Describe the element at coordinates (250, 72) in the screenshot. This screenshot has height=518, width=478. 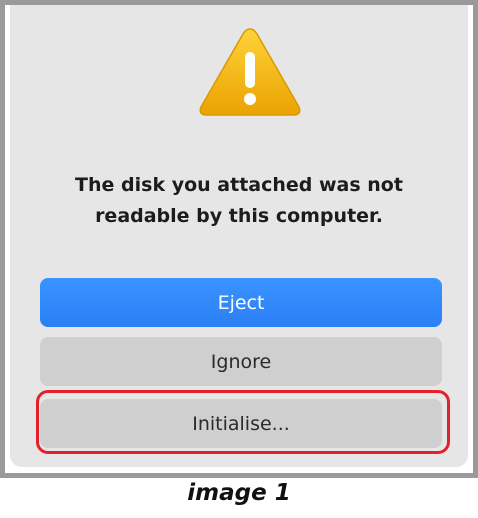
I see `warning-icon` at that location.